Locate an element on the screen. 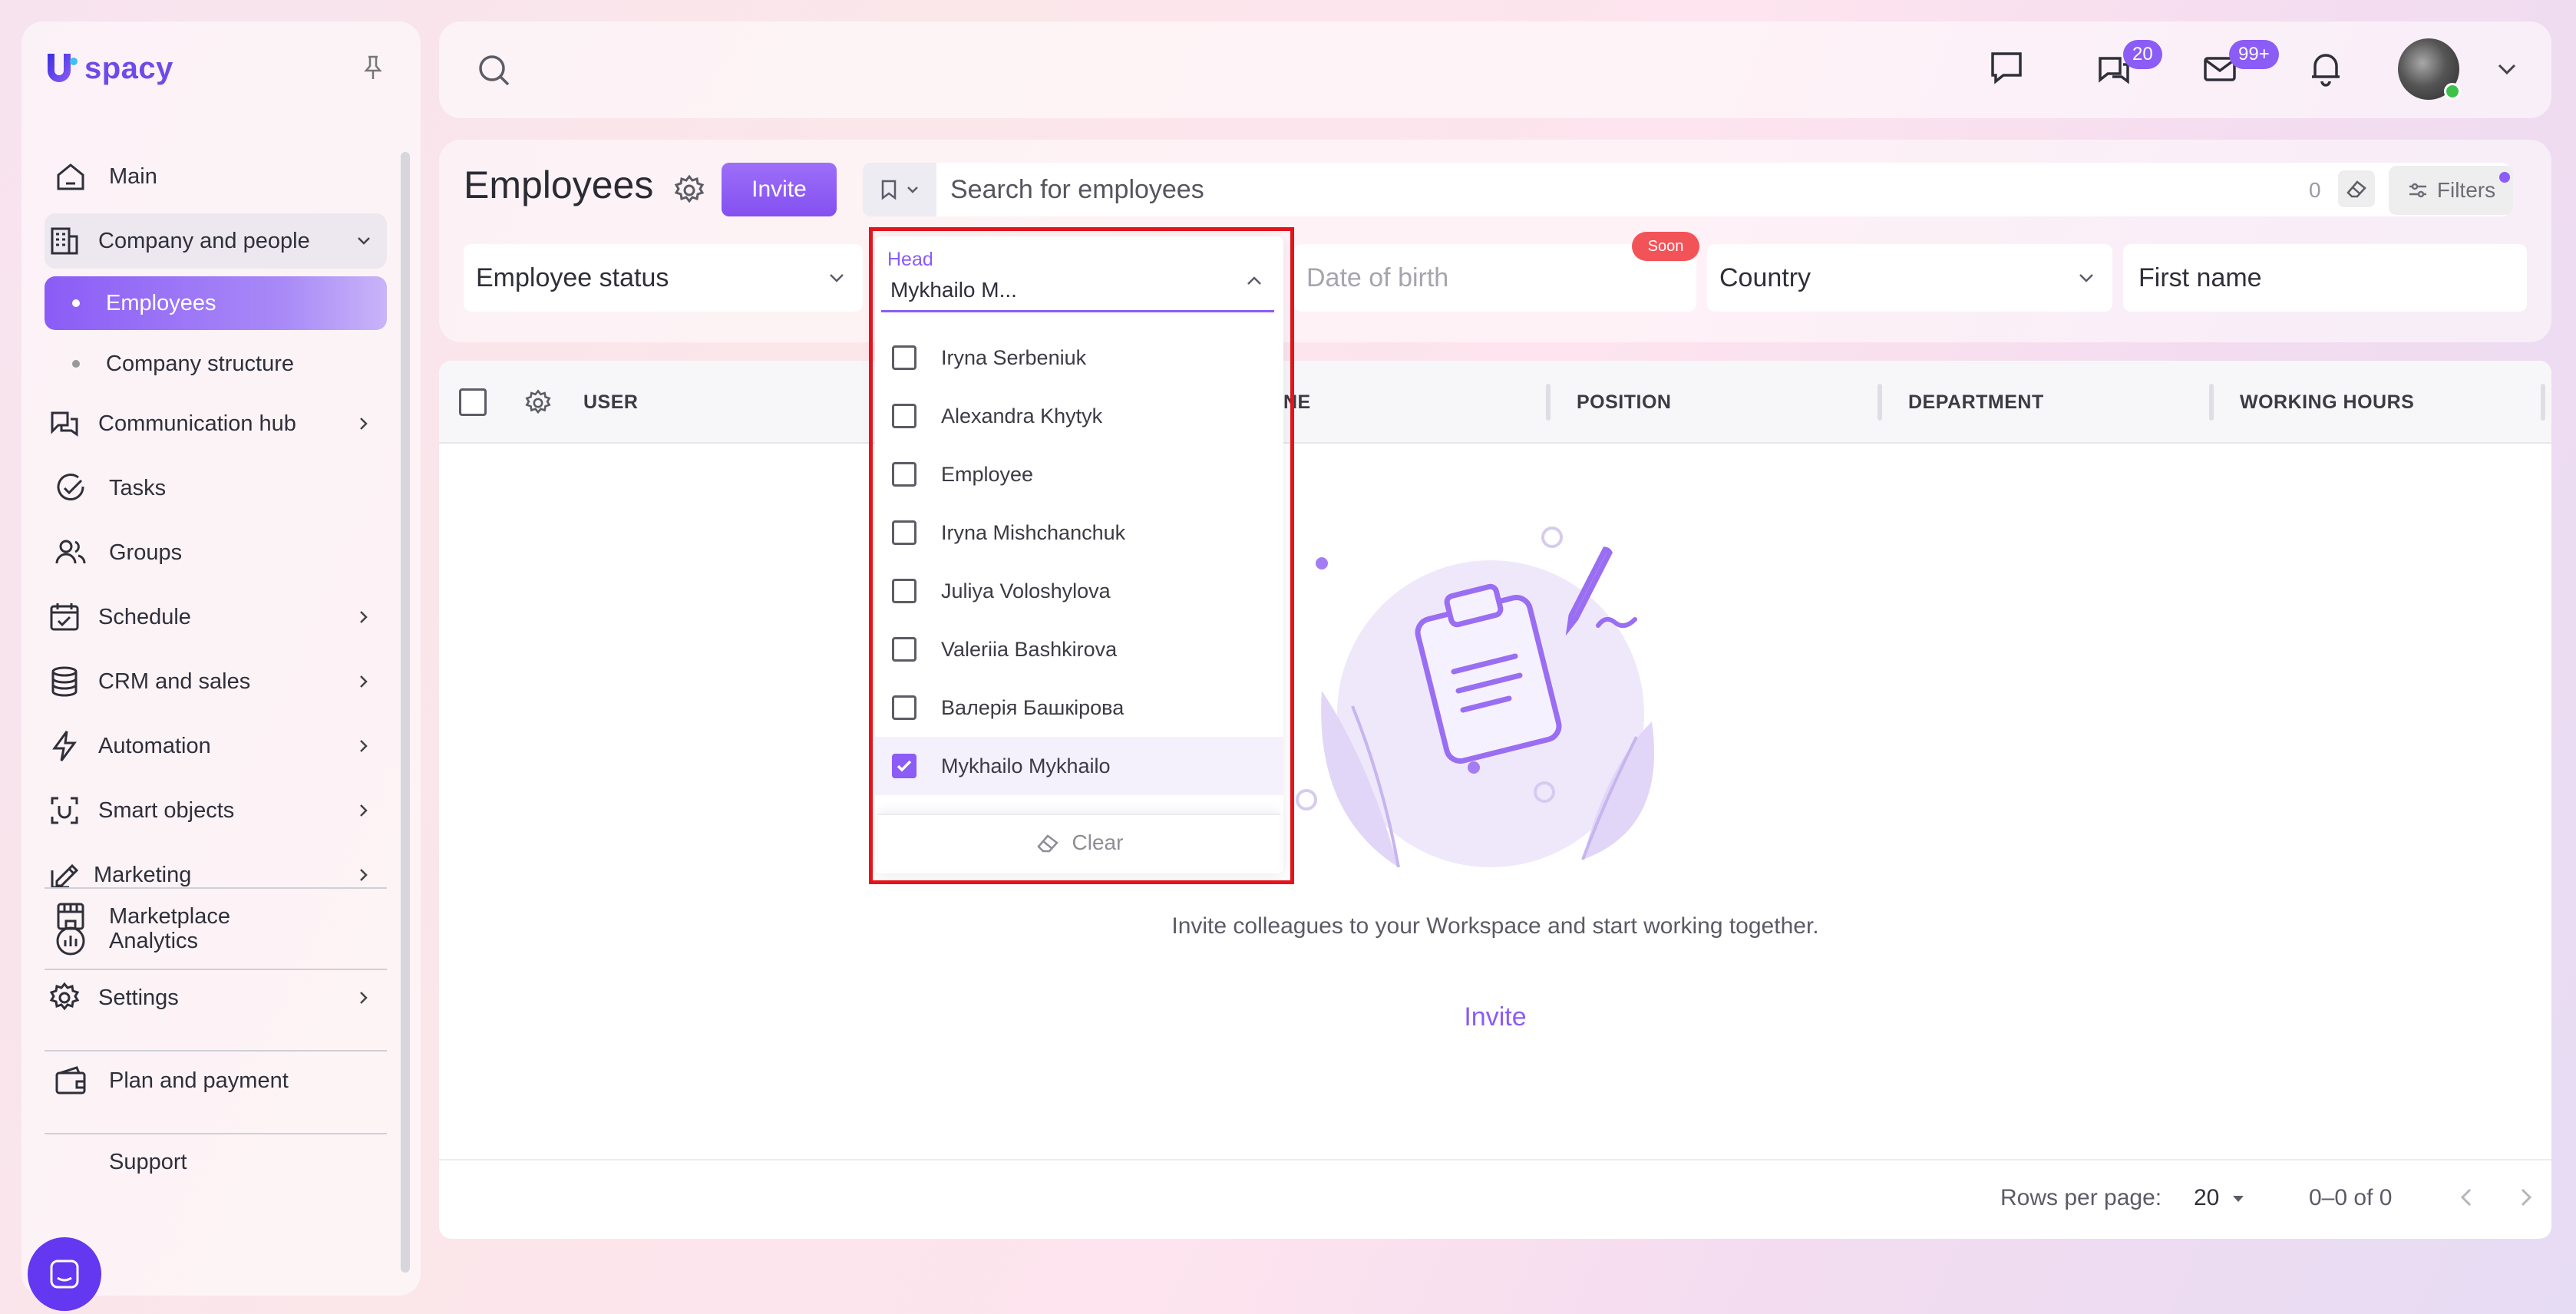  sidebar-item-label: Company and people is located at coordinates (204, 240).